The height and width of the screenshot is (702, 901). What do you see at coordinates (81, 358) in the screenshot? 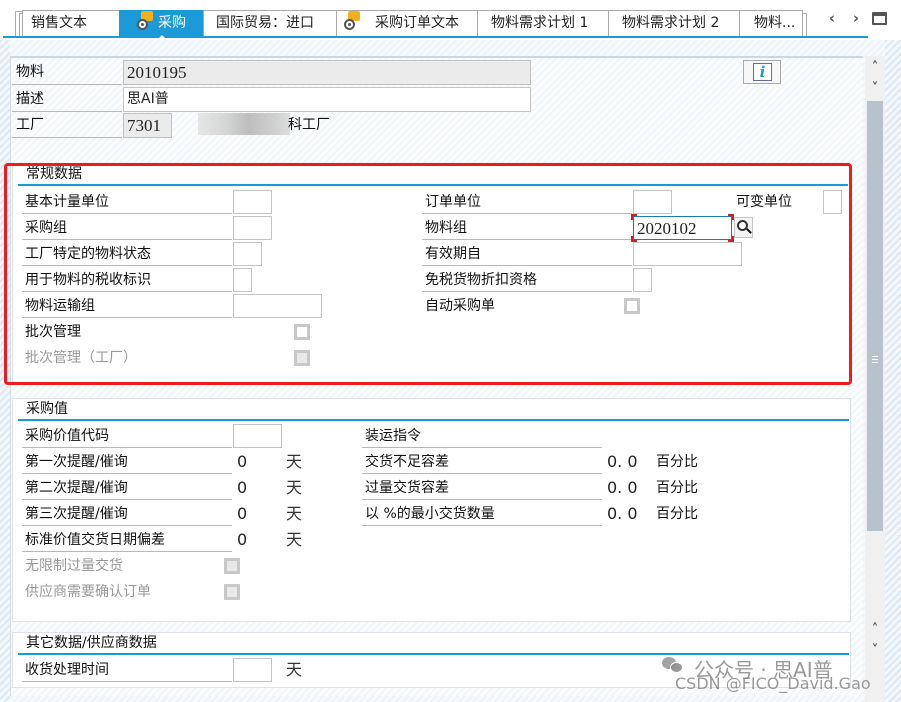
I see `batch-management-plant-label: 批次管理（工厂）` at bounding box center [81, 358].